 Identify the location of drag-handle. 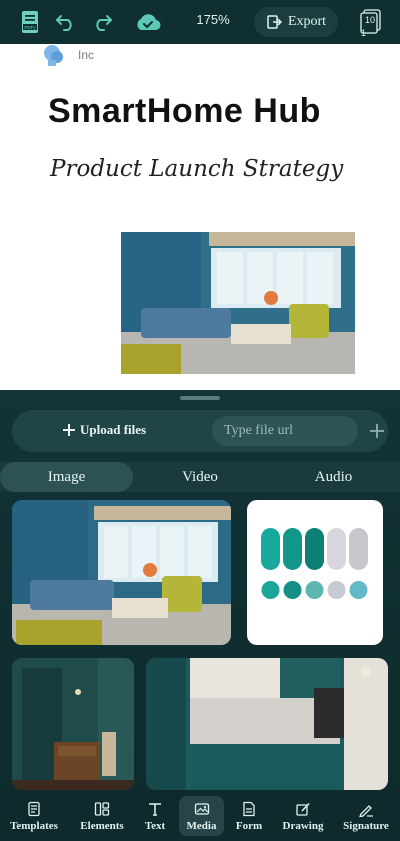
(200, 398).